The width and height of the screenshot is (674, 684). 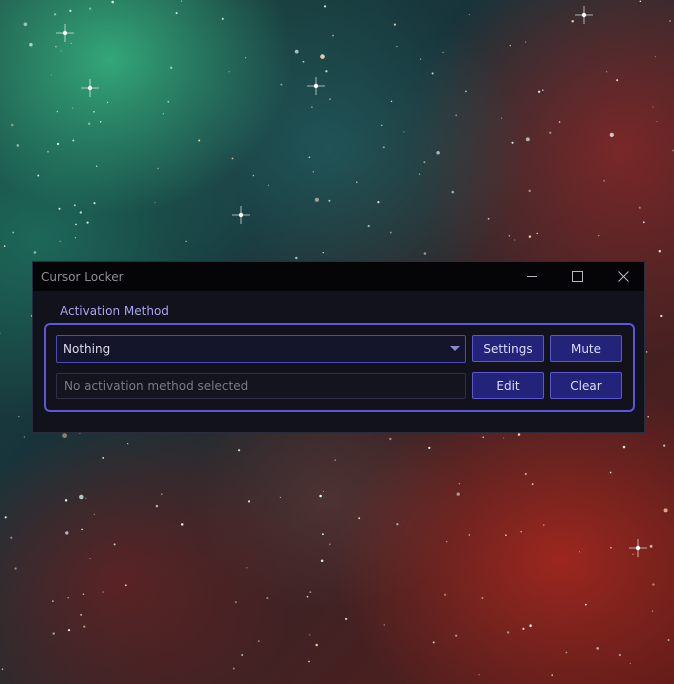 What do you see at coordinates (455, 348) in the screenshot?
I see `chevron-down-icon` at bounding box center [455, 348].